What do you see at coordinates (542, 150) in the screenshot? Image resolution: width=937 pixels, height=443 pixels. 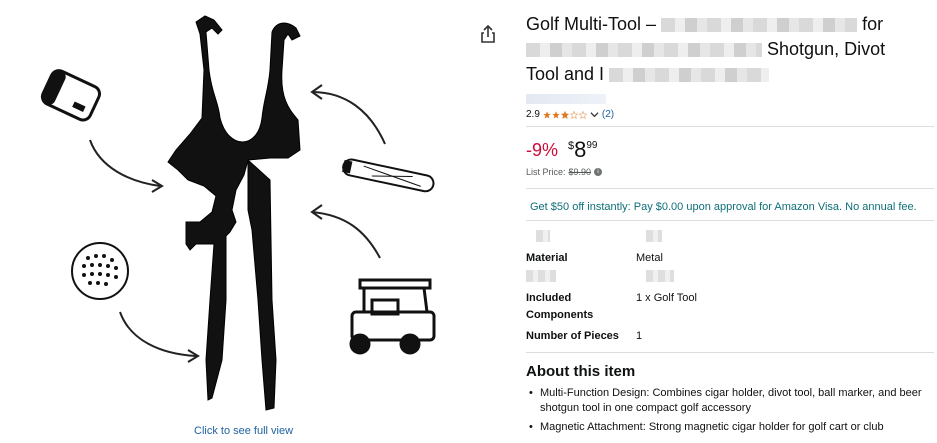 I see `discount-percent: -9%` at bounding box center [542, 150].